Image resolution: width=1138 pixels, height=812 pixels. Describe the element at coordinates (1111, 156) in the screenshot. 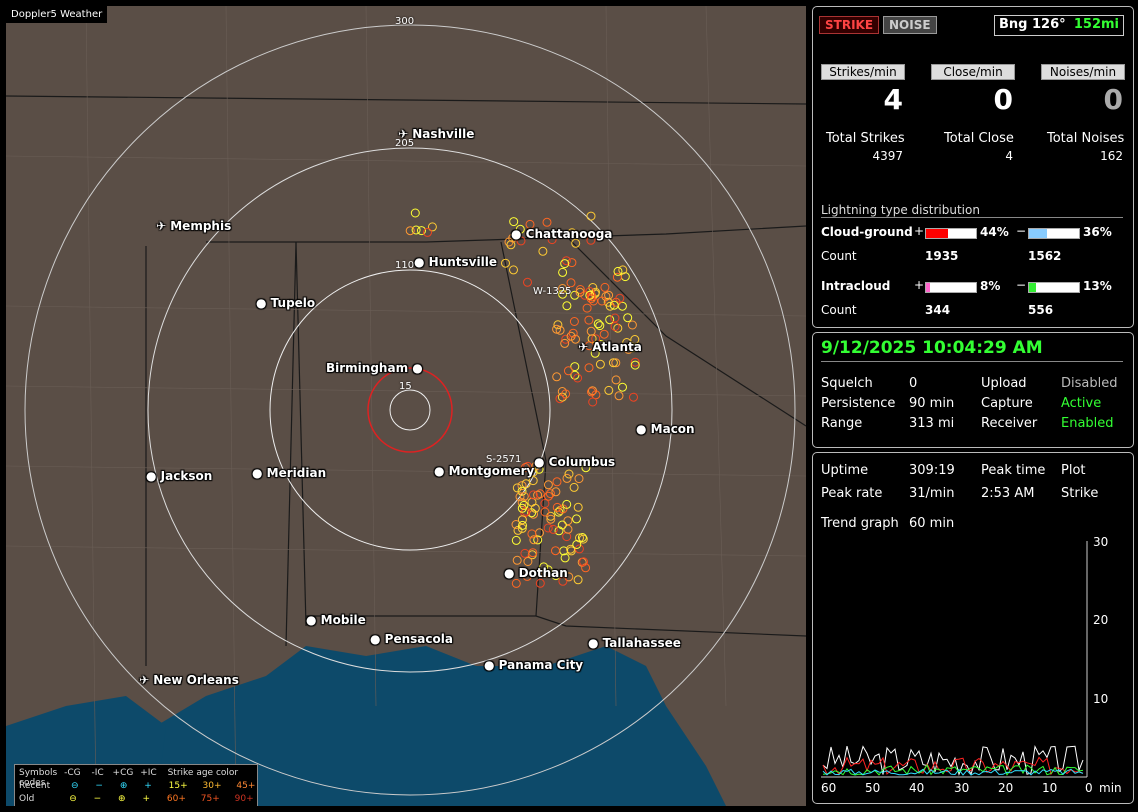

I see `total-noises-value: 162` at that location.